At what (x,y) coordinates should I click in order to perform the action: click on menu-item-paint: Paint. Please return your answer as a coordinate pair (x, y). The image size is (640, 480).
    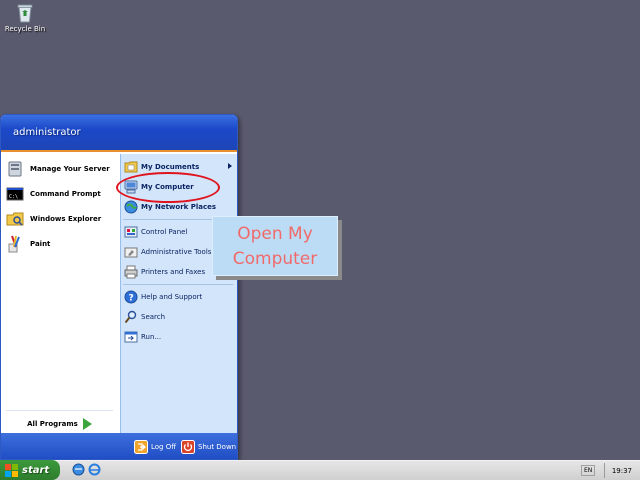
    Looking at the image, I should click on (28, 244).